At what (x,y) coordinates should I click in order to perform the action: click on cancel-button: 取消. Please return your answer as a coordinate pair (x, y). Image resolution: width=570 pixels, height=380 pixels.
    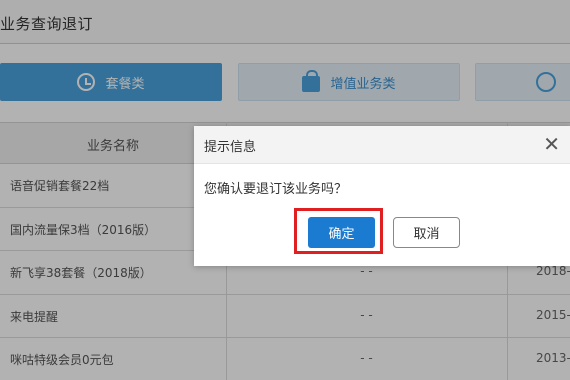
    Looking at the image, I should click on (426, 232).